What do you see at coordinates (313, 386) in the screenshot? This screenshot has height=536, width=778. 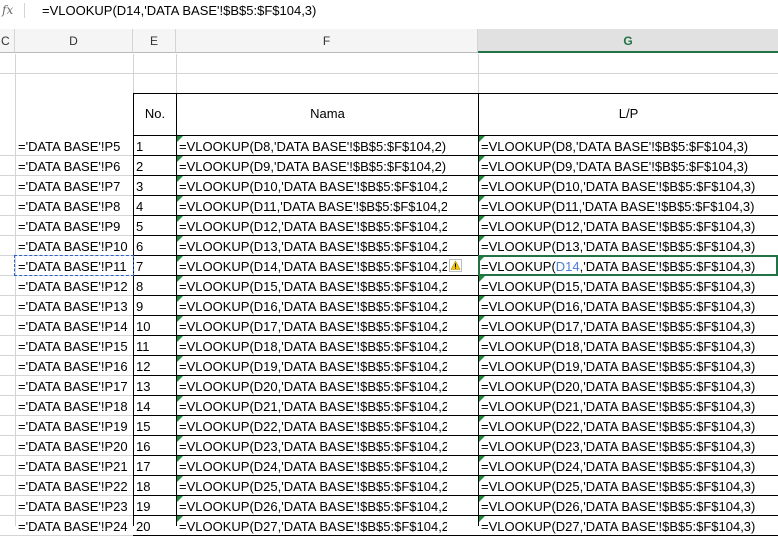 I see `cell-nama-formula: =VLOOKUP(D20,'DATA BASE'!$B$5:$F$104,2)` at bounding box center [313, 386].